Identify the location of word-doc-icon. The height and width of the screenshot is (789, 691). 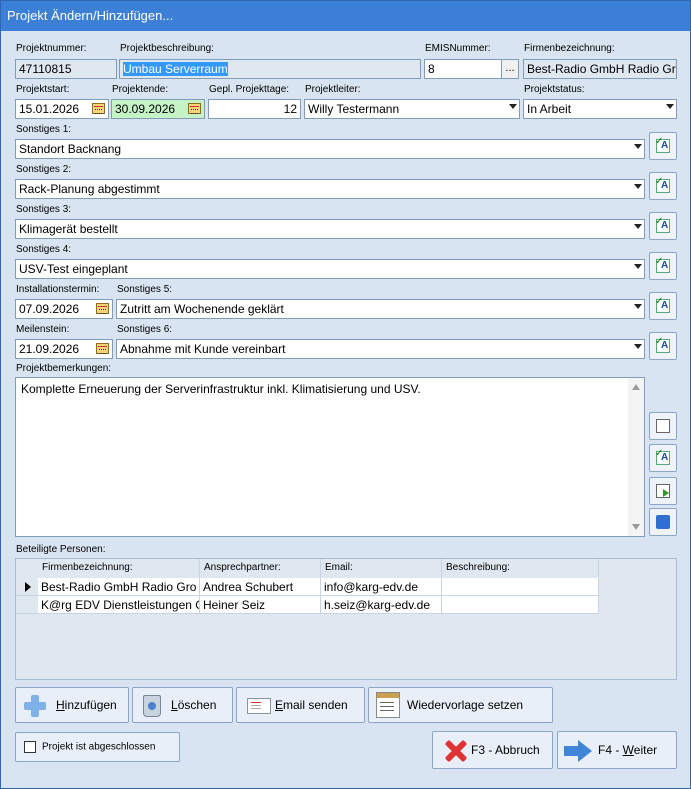
(663, 522).